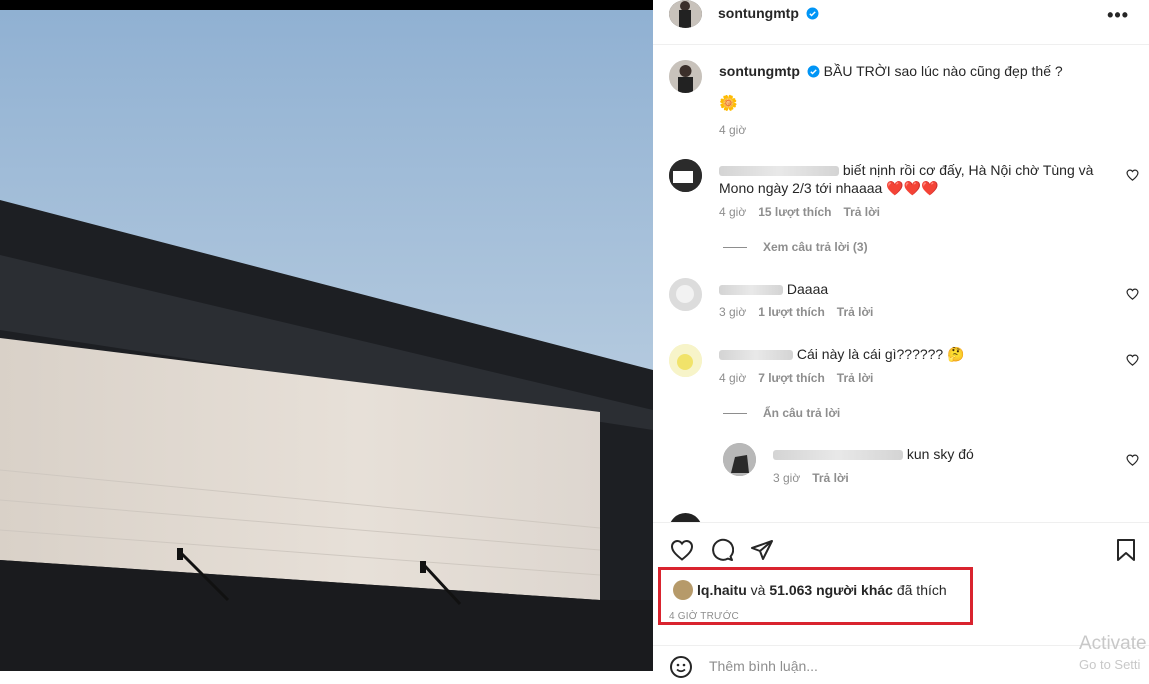  I want to click on comment-2-likes: 1 lượt thích, so click(791, 312).